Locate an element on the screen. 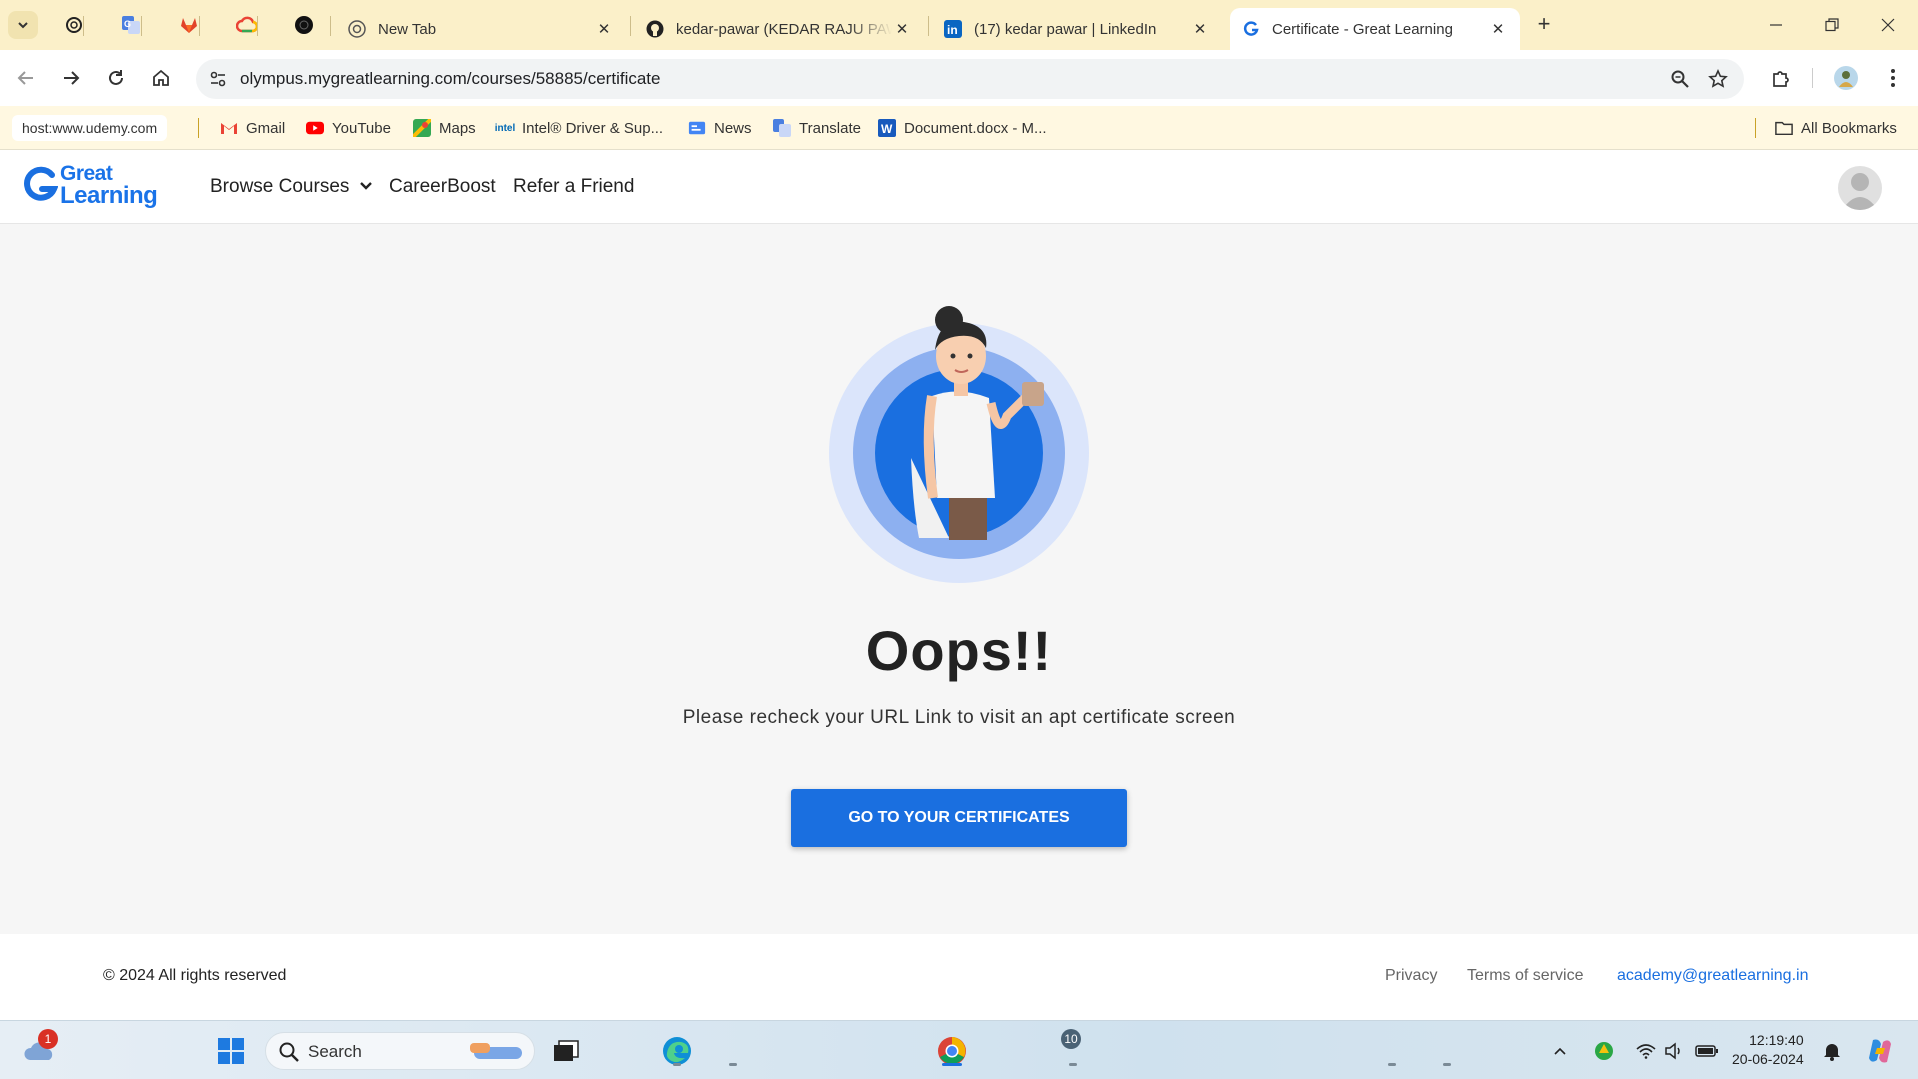 This screenshot has height=1079, width=1918. tab-linkedin: in (17) kedar pawar | LinkedIn ✕ is located at coordinates (1077, 29).